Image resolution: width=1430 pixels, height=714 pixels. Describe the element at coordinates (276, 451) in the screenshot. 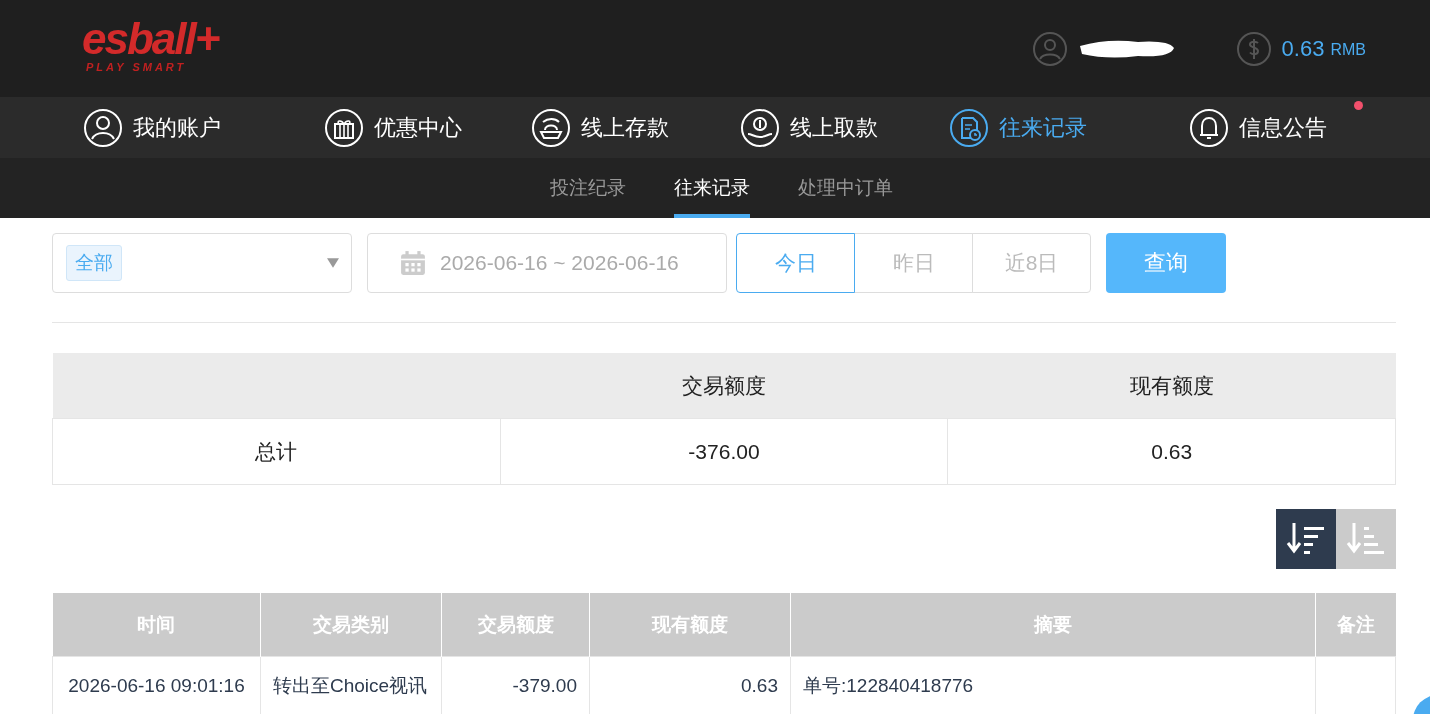

I see `table-cell: 总计` at that location.